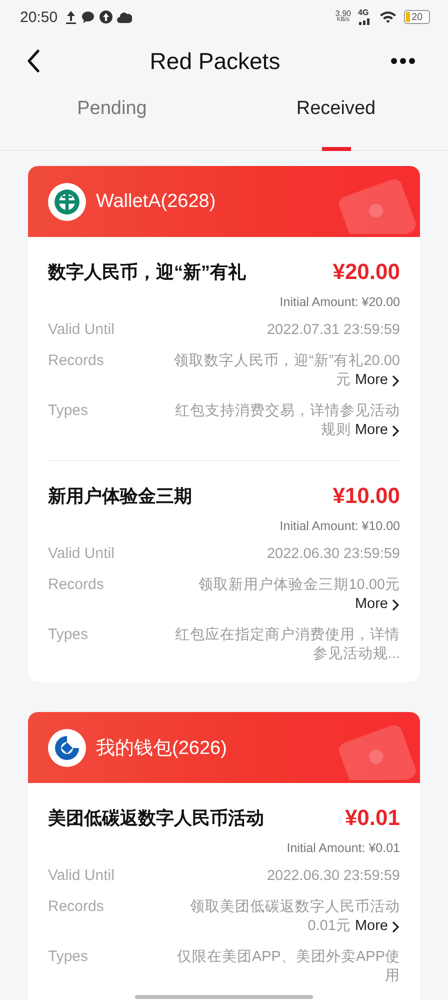  Describe the element at coordinates (340, 302) in the screenshot. I see `initial-amount: Initial Amount: ¥20.00` at that location.